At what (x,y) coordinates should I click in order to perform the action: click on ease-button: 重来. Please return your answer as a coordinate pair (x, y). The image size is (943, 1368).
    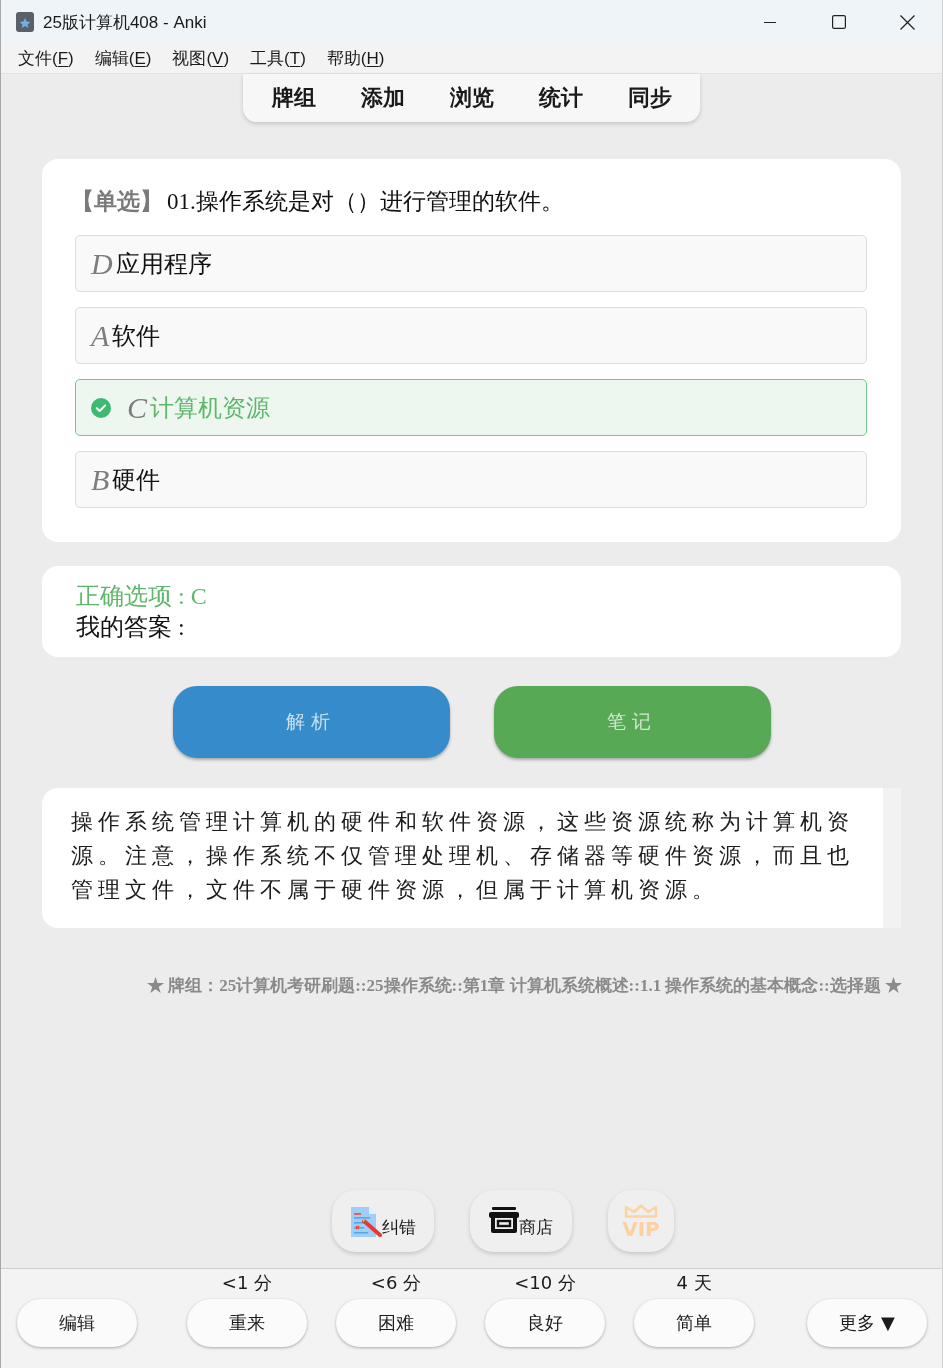
    Looking at the image, I should click on (247, 1323).